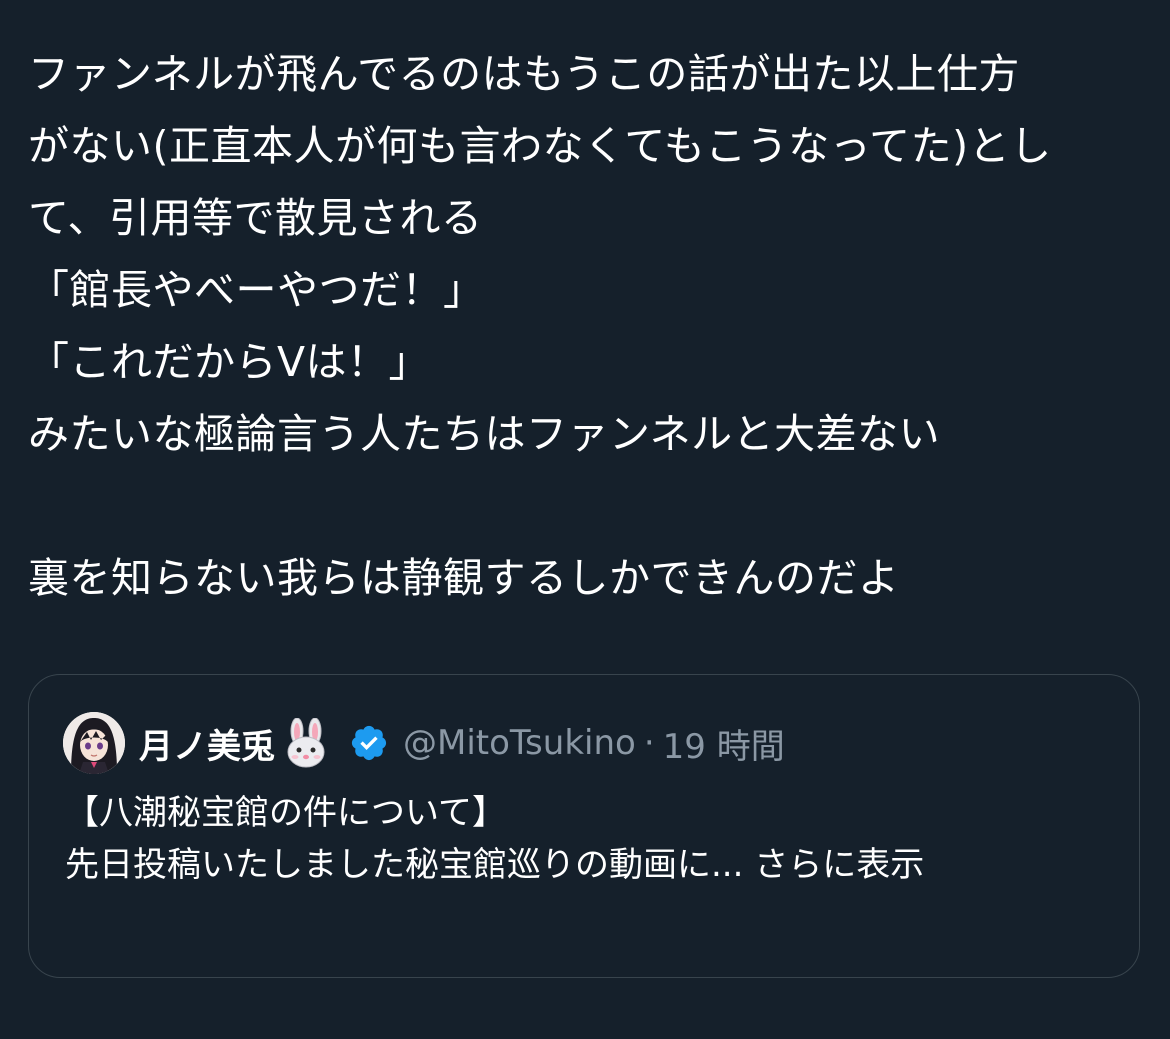 The height and width of the screenshot is (1039, 1170). What do you see at coordinates (306, 742) in the screenshot?
I see `rabbit-face-icon` at bounding box center [306, 742].